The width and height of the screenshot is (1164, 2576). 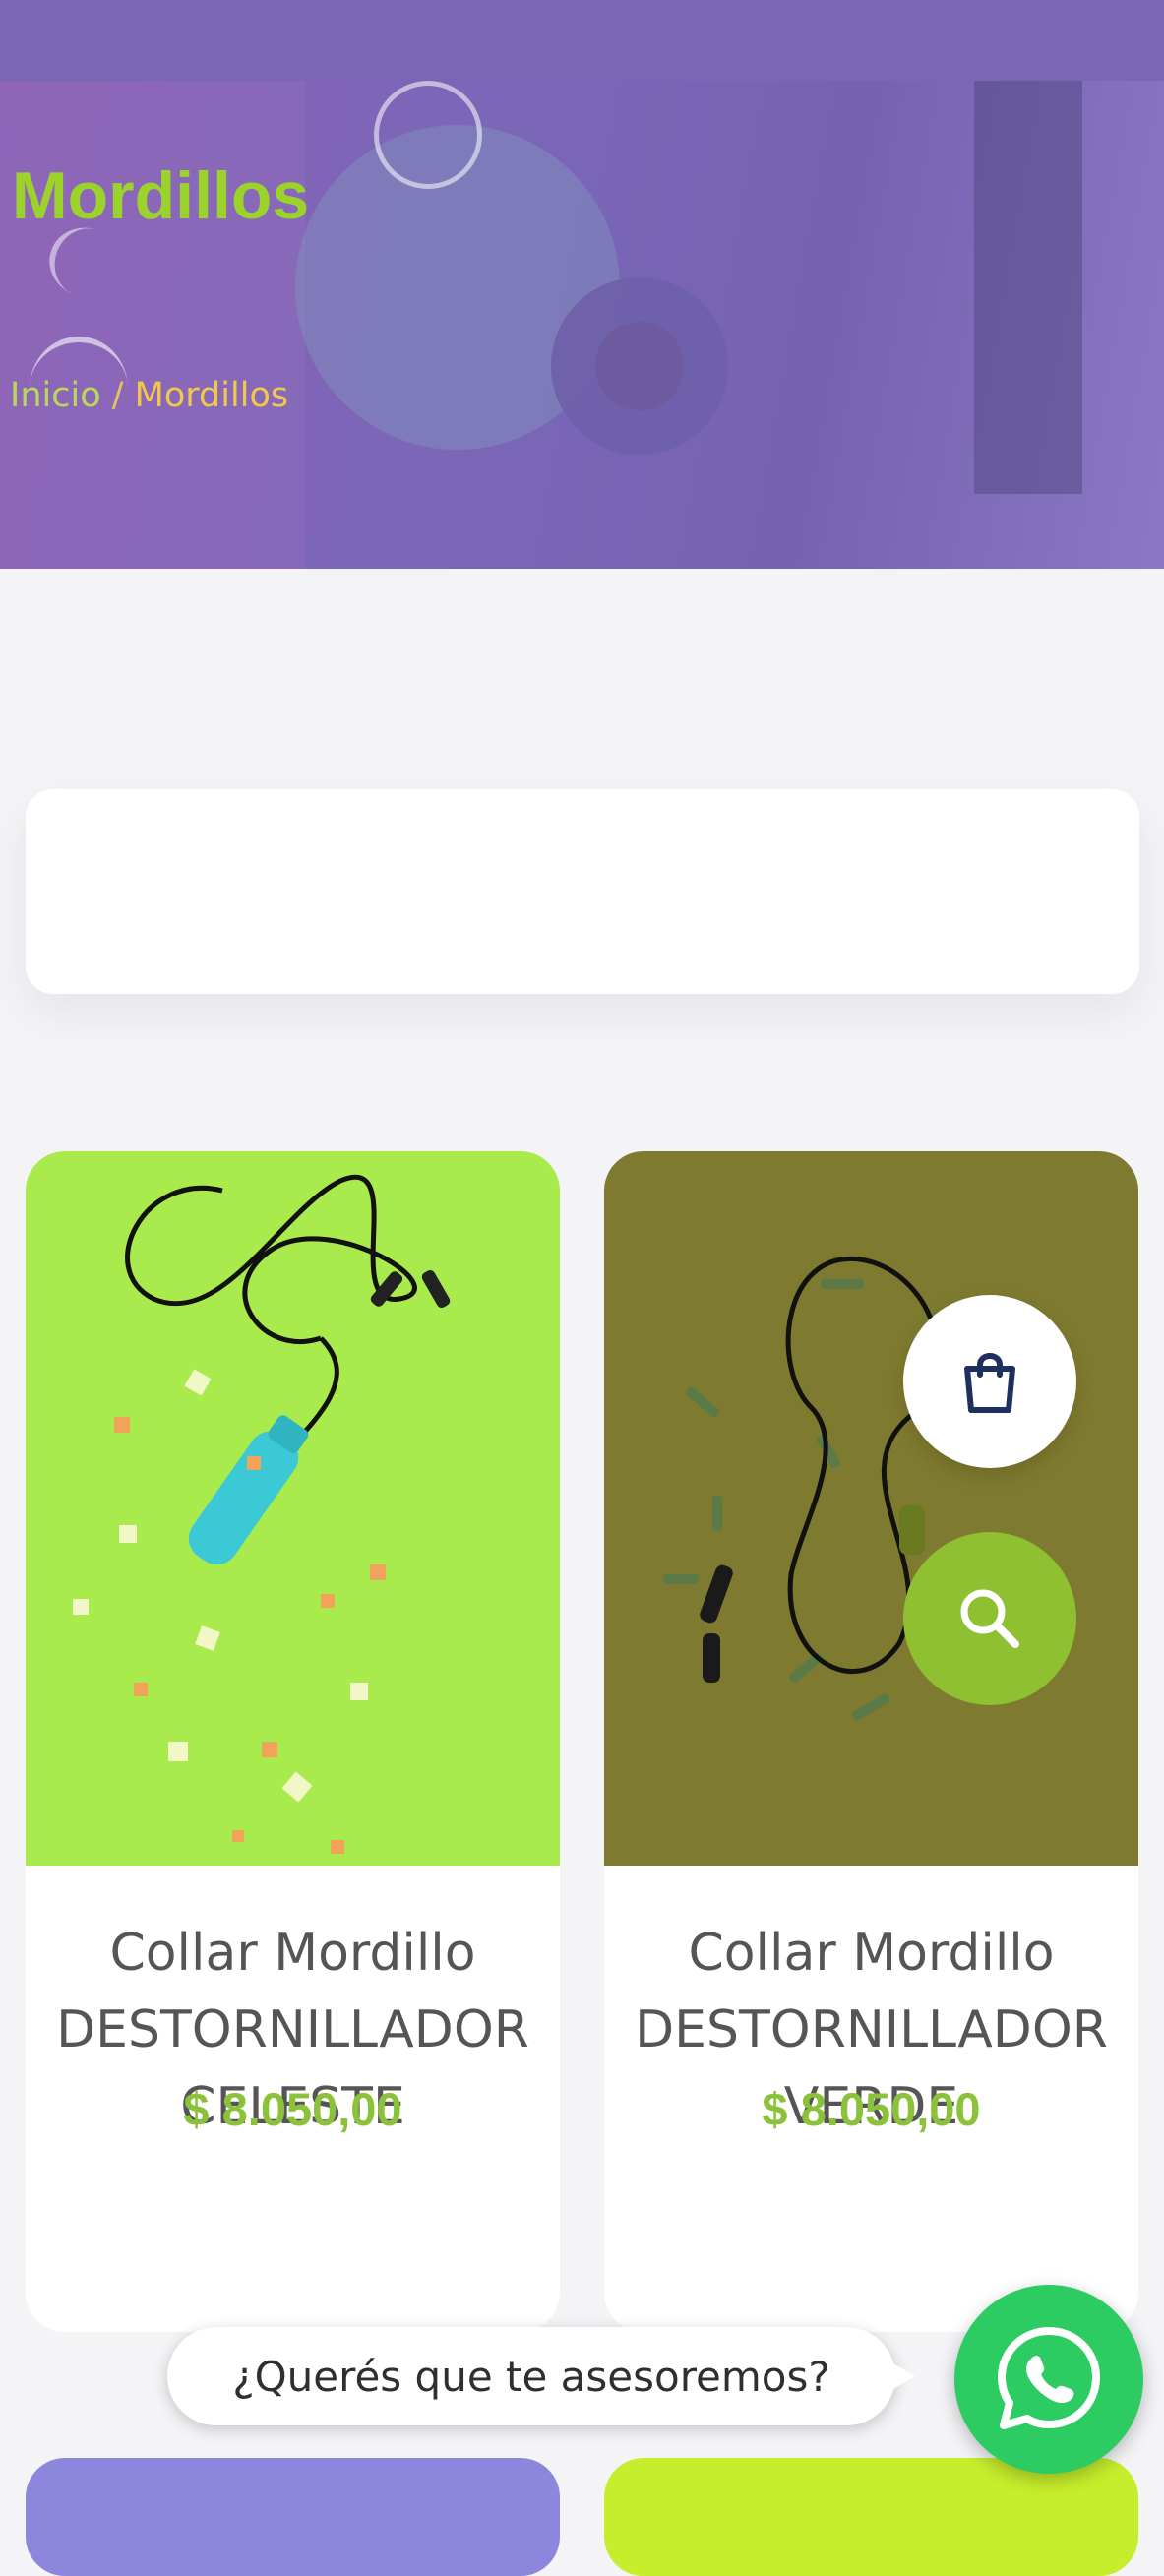 What do you see at coordinates (55, 395) in the screenshot?
I see `breadcrumb-home-link: Inicio` at bounding box center [55, 395].